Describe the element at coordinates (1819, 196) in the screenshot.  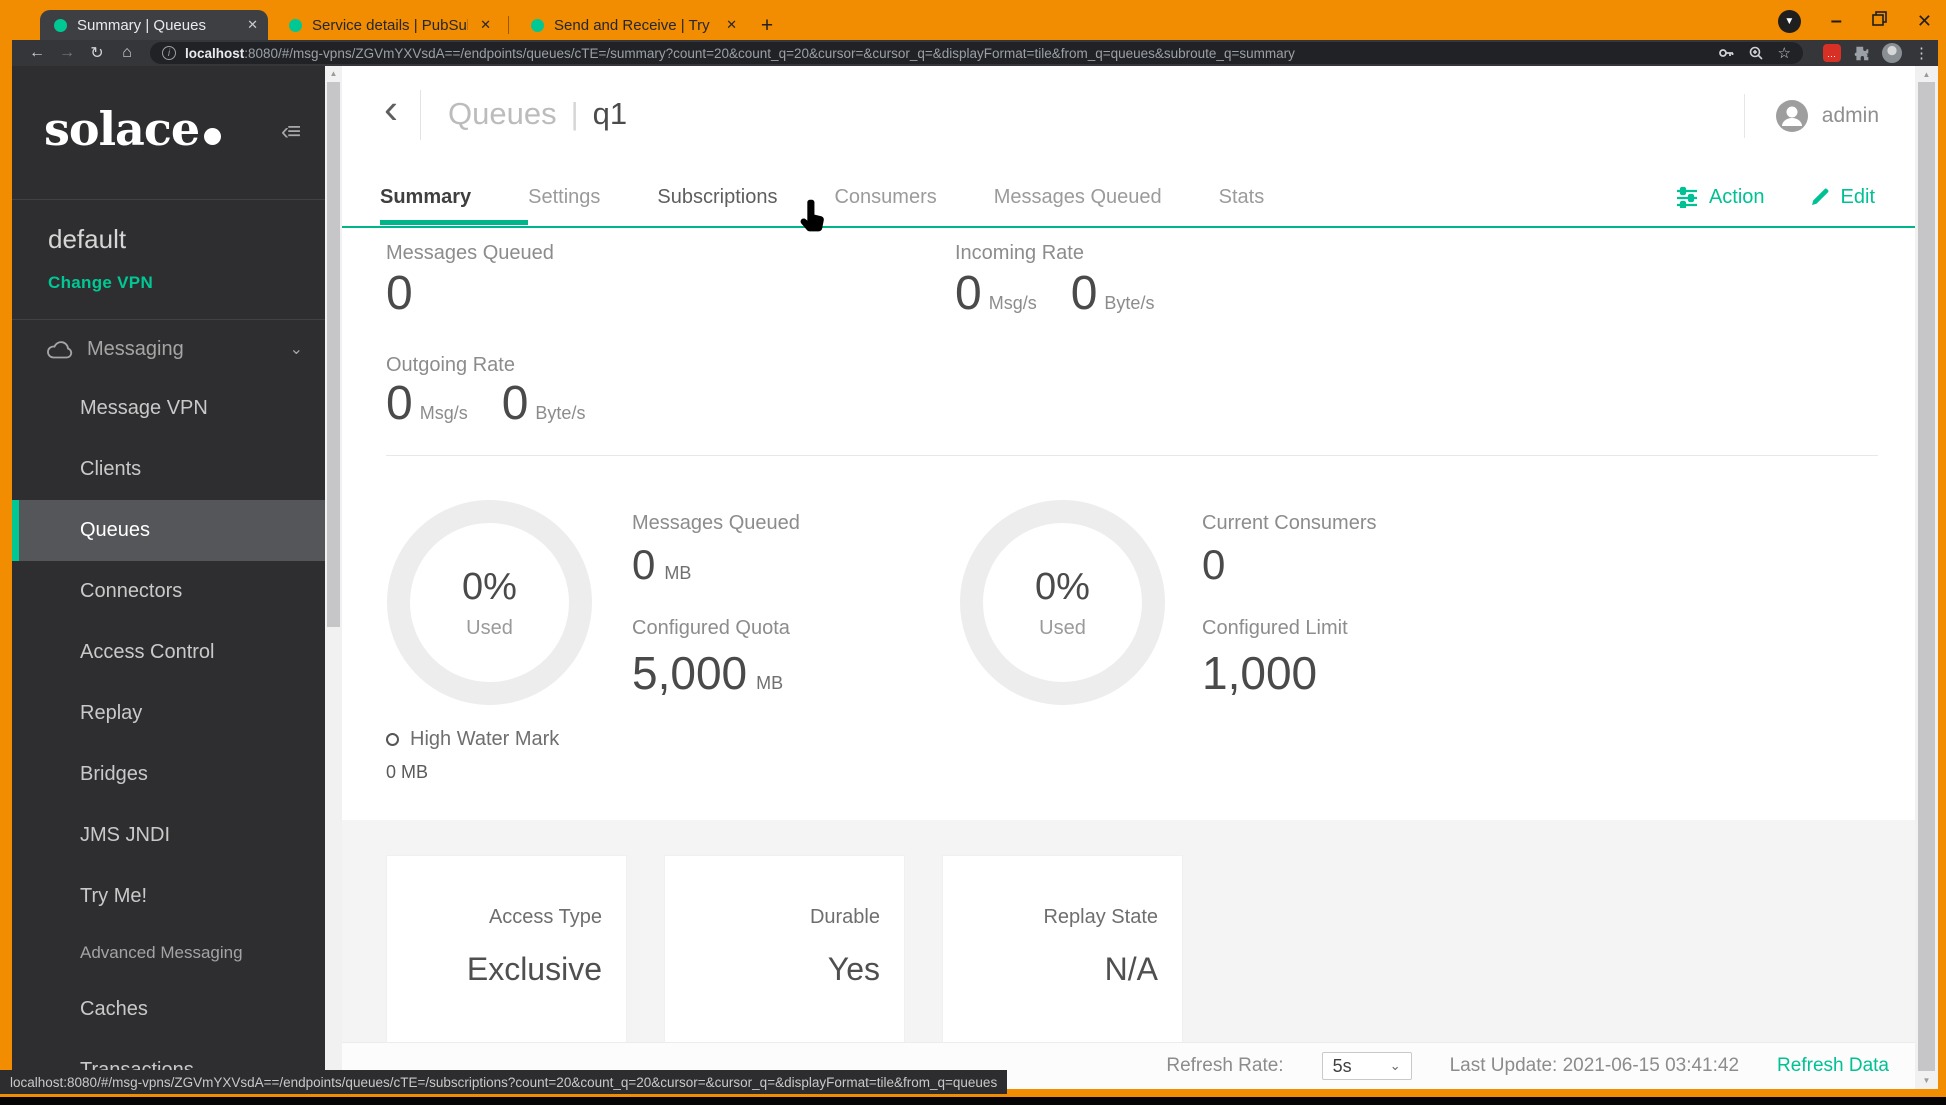
I see `pencil-icon` at that location.